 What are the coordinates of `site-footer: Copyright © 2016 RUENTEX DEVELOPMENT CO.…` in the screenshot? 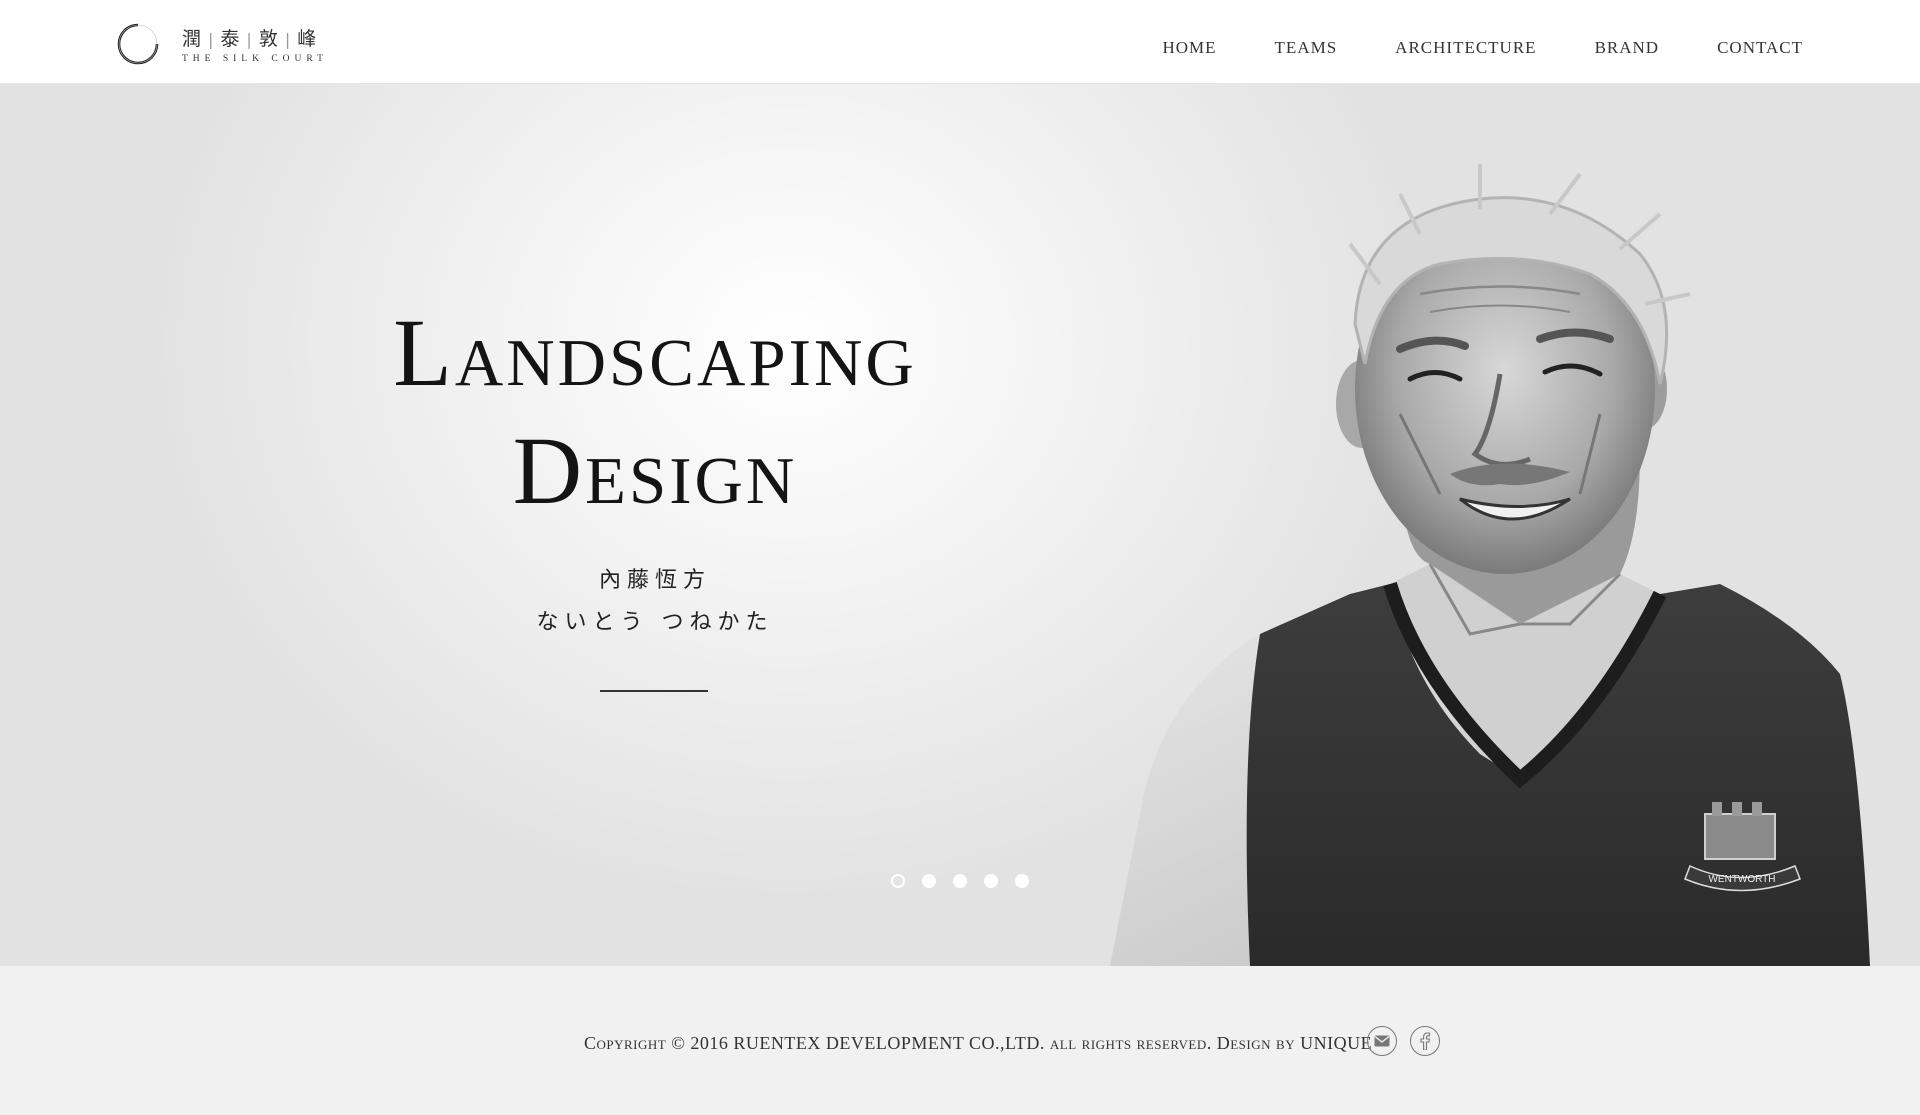 It's located at (960, 1040).